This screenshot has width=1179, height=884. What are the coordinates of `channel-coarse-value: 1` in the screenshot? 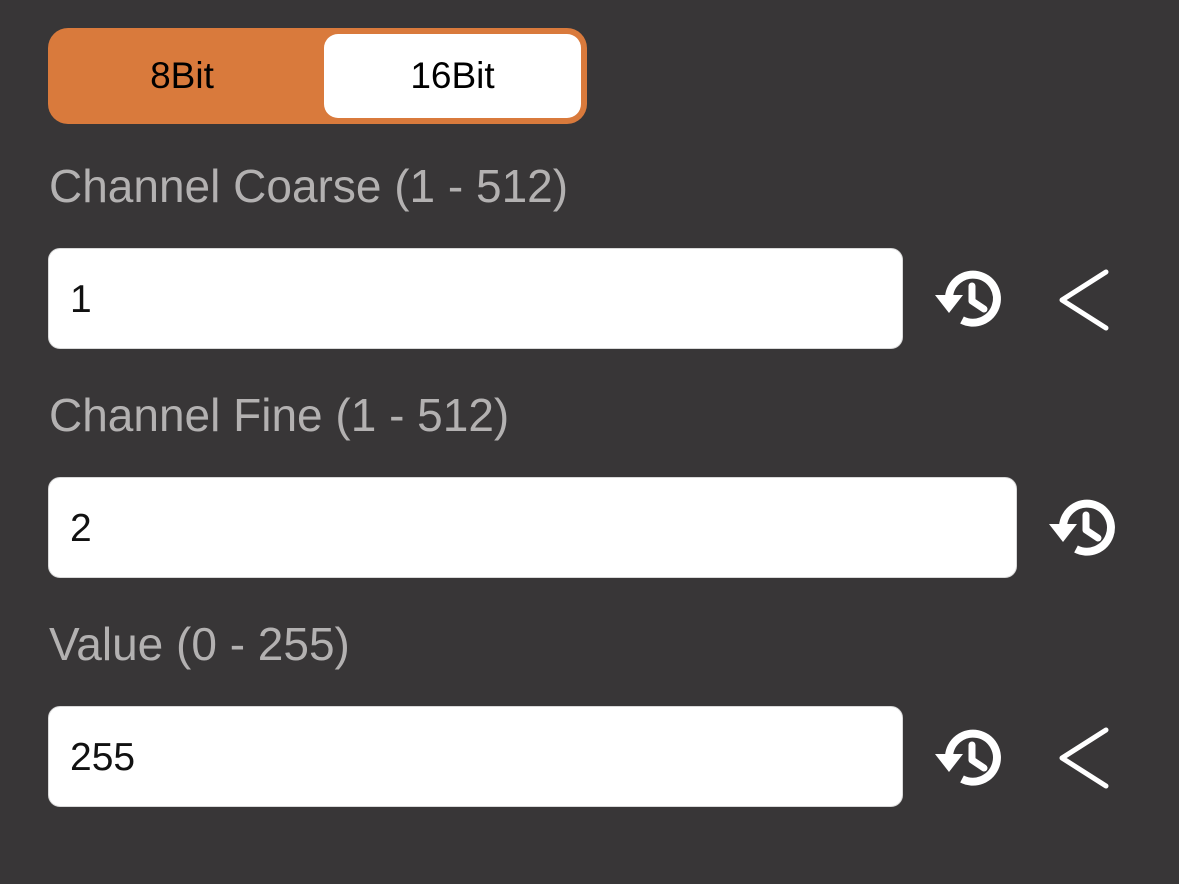 It's located at (81, 299).